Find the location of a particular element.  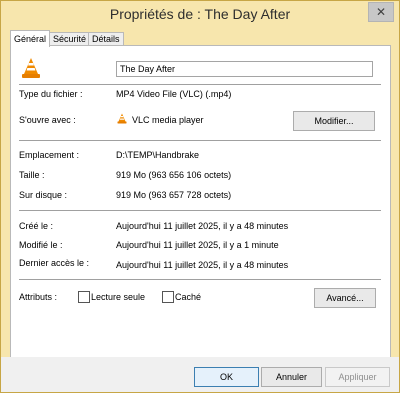

ok-button: OK is located at coordinates (226, 377).